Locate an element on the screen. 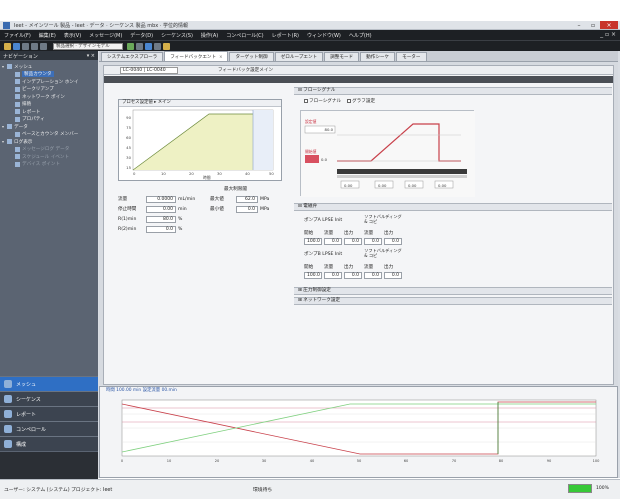  lower-unit: MPa is located at coordinates (265, 209).